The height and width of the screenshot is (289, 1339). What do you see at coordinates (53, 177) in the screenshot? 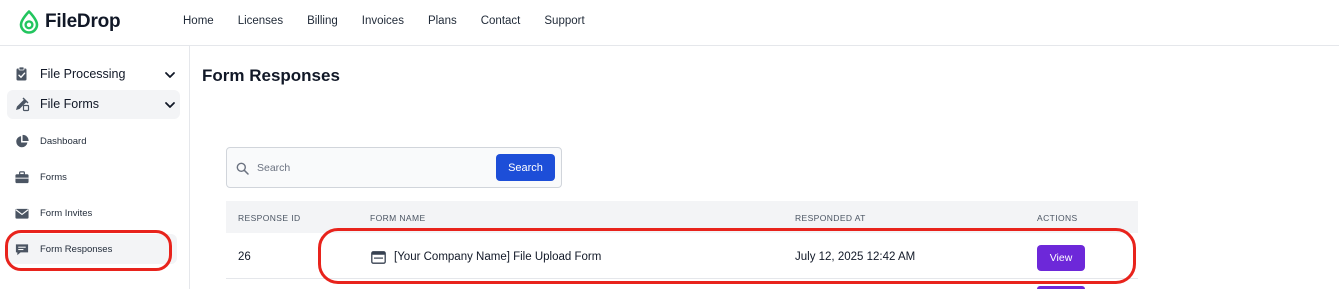
I see `sidebar-item-label: Forms` at bounding box center [53, 177].